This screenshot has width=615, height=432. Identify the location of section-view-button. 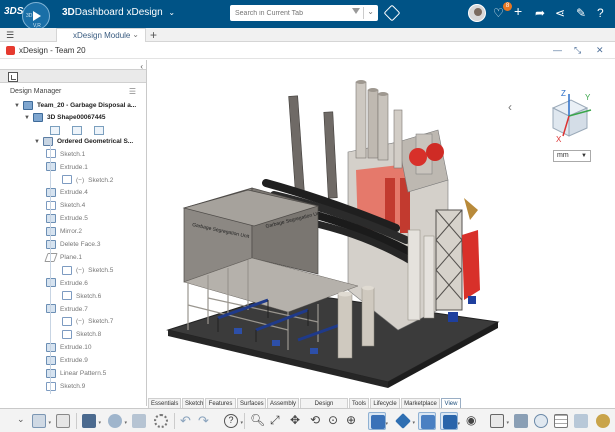
(521, 421).